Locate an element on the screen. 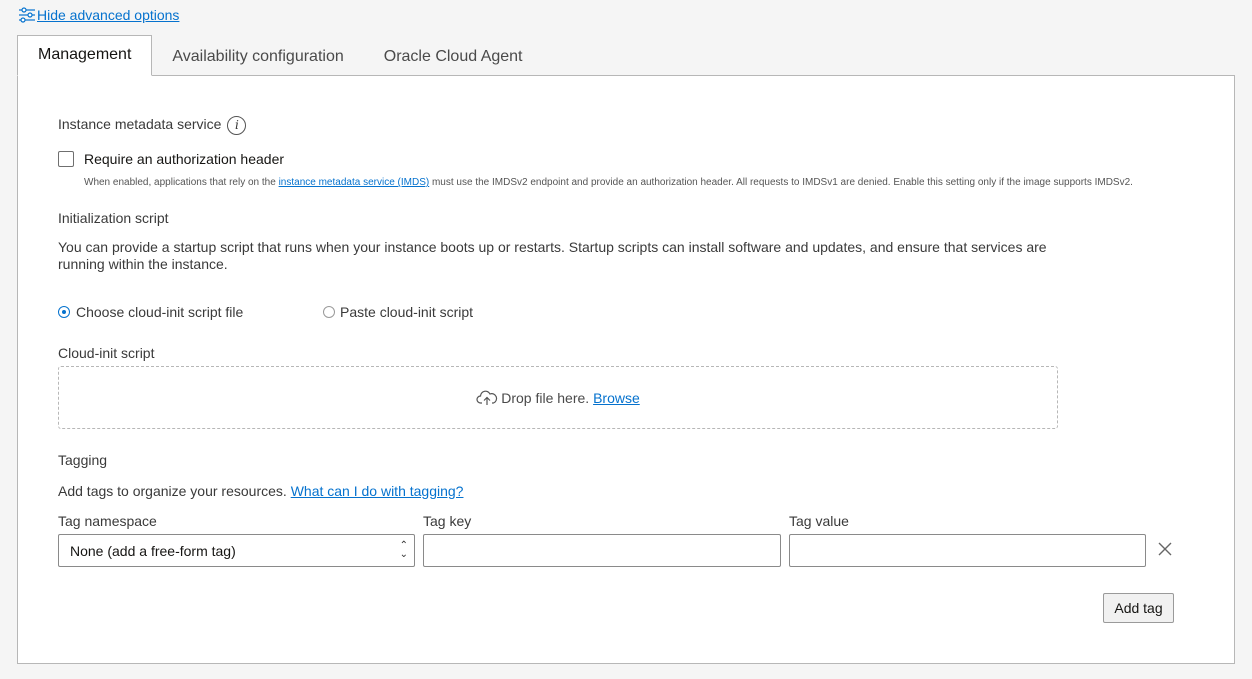 The image size is (1252, 679). require-auth-header-checkbox is located at coordinates (66, 159).